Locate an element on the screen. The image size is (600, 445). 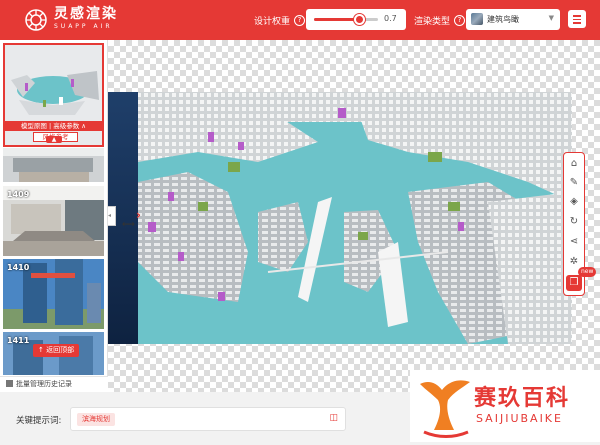
top-header: 灵感渲染 SUAPP AIR 设计权重 ? 0.7 渲染类型 ? 建筑鸟瞰 ▼ is located at coordinates (300, 20).